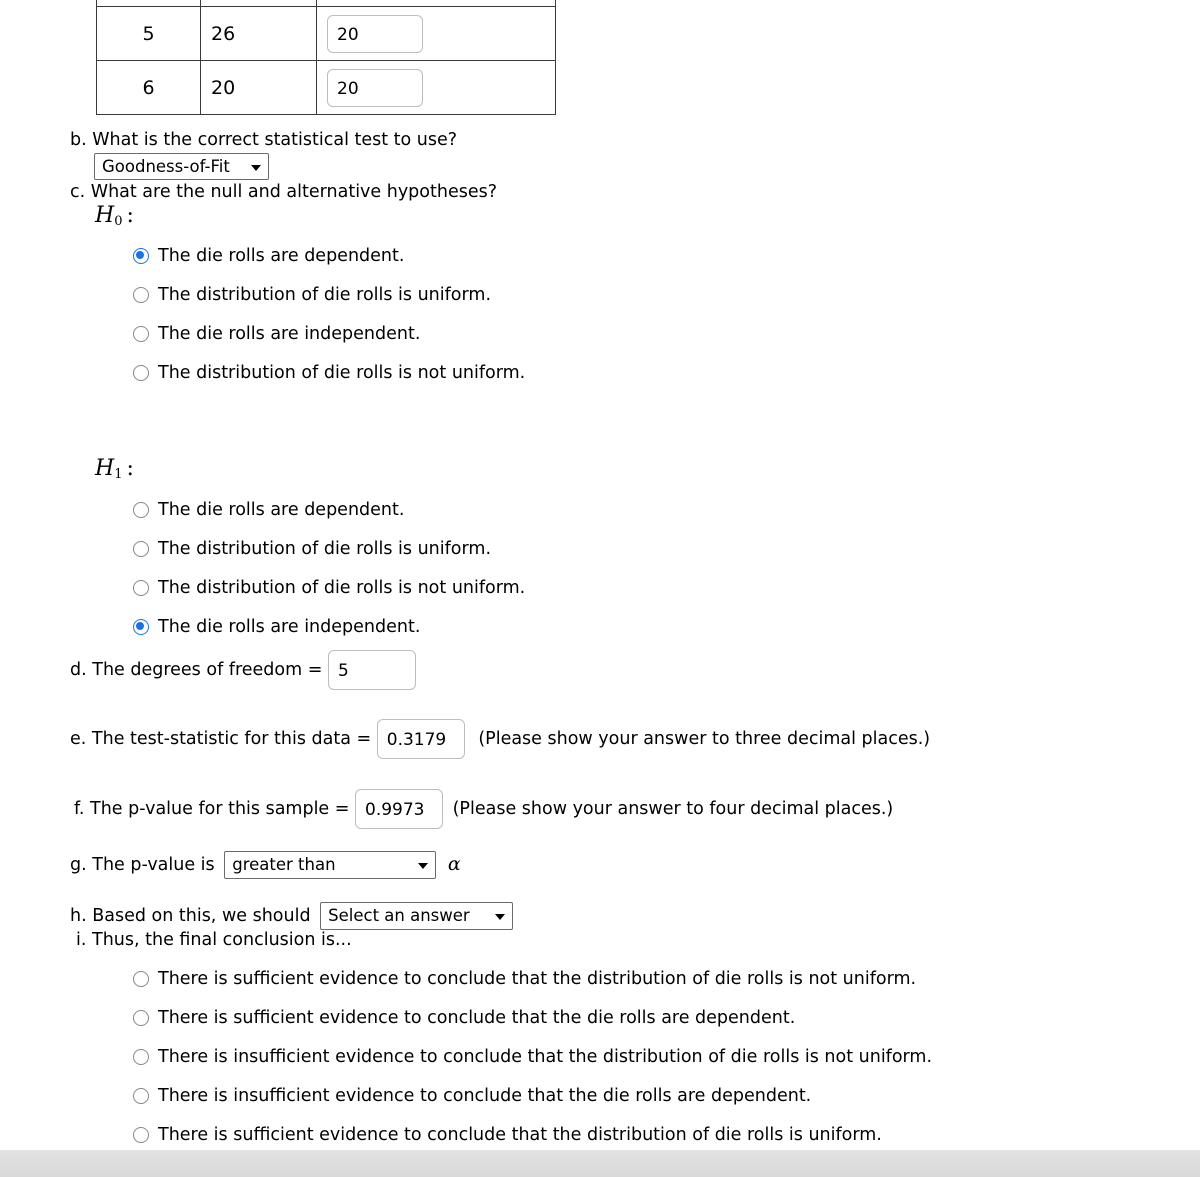 Image resolution: width=1200 pixels, height=1177 pixels. I want to click on question-e-marker: e., so click(78, 739).